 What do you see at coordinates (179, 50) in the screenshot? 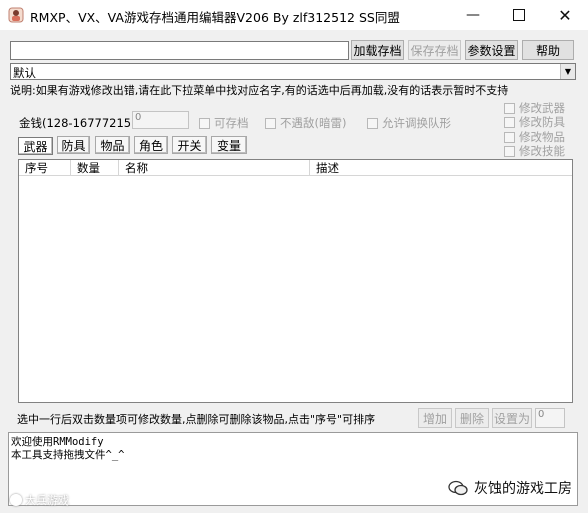
I see `save-path-field` at bounding box center [179, 50].